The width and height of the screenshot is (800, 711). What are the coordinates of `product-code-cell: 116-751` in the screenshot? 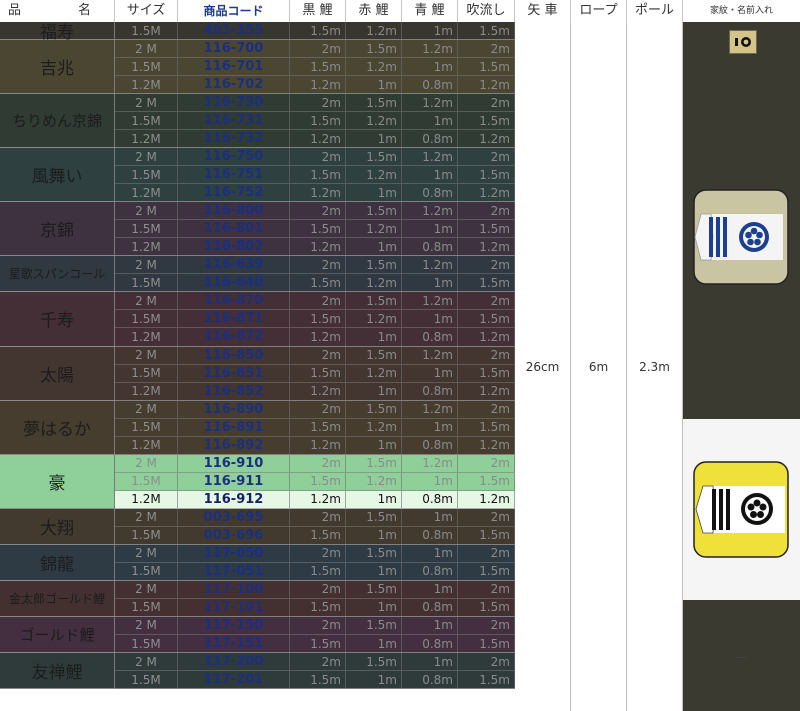 It's located at (234, 175).